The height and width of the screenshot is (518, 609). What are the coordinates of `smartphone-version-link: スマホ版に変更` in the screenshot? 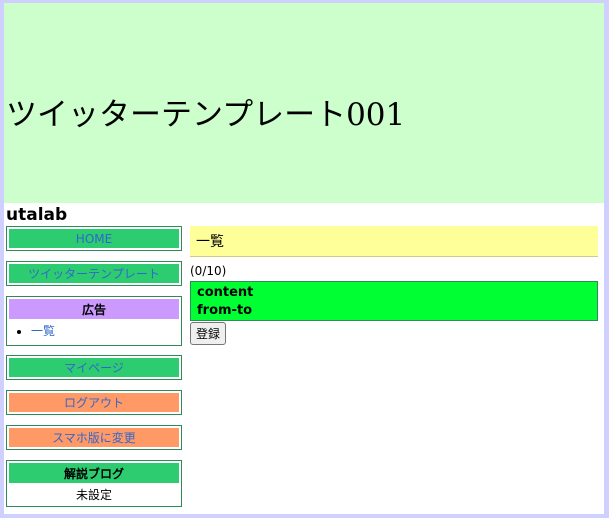 It's located at (94, 437).